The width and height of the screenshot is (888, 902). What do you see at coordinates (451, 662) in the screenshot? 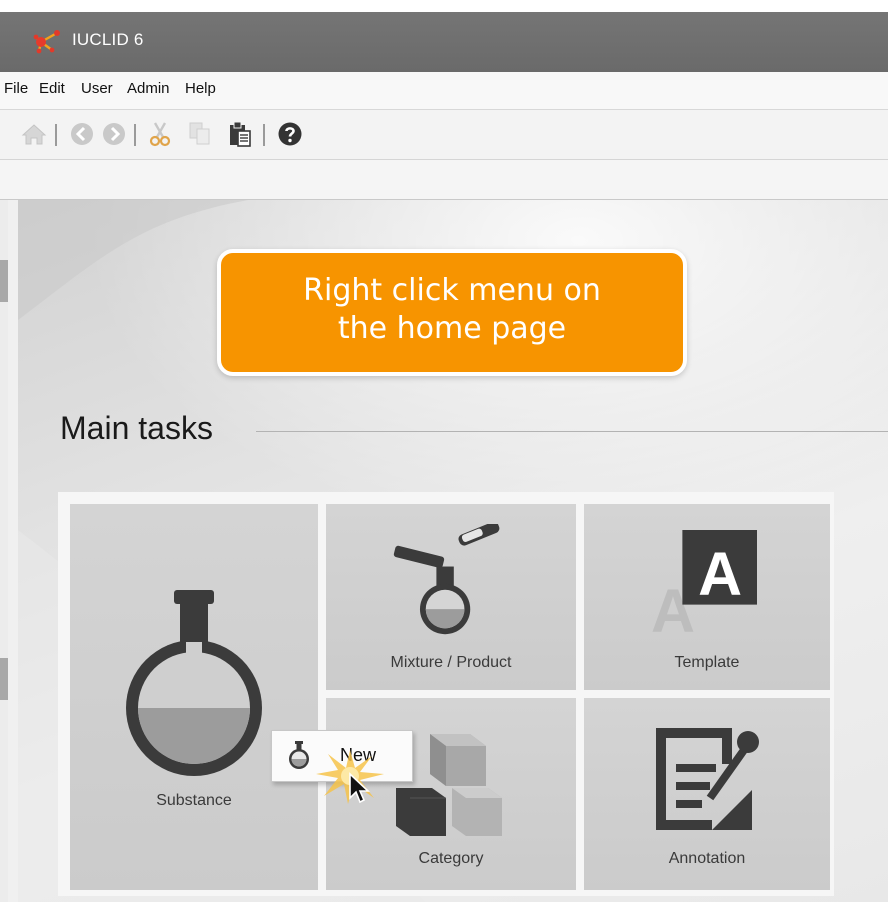
I see `tile-mixture-label: Mixture / Product` at bounding box center [451, 662].